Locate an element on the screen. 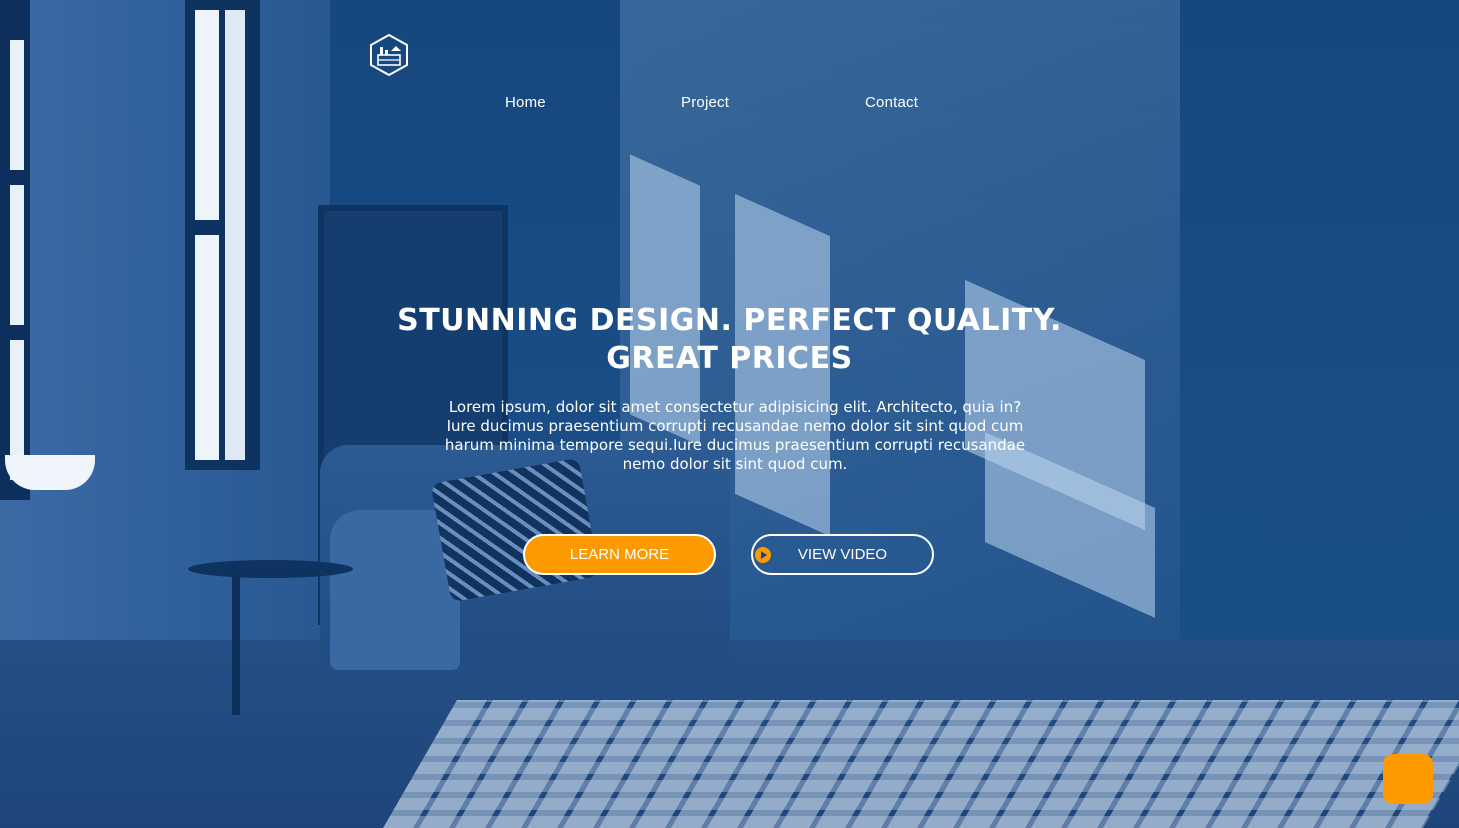 The width and height of the screenshot is (1459, 828). learn-more-label: LEARN MORE is located at coordinates (619, 554).